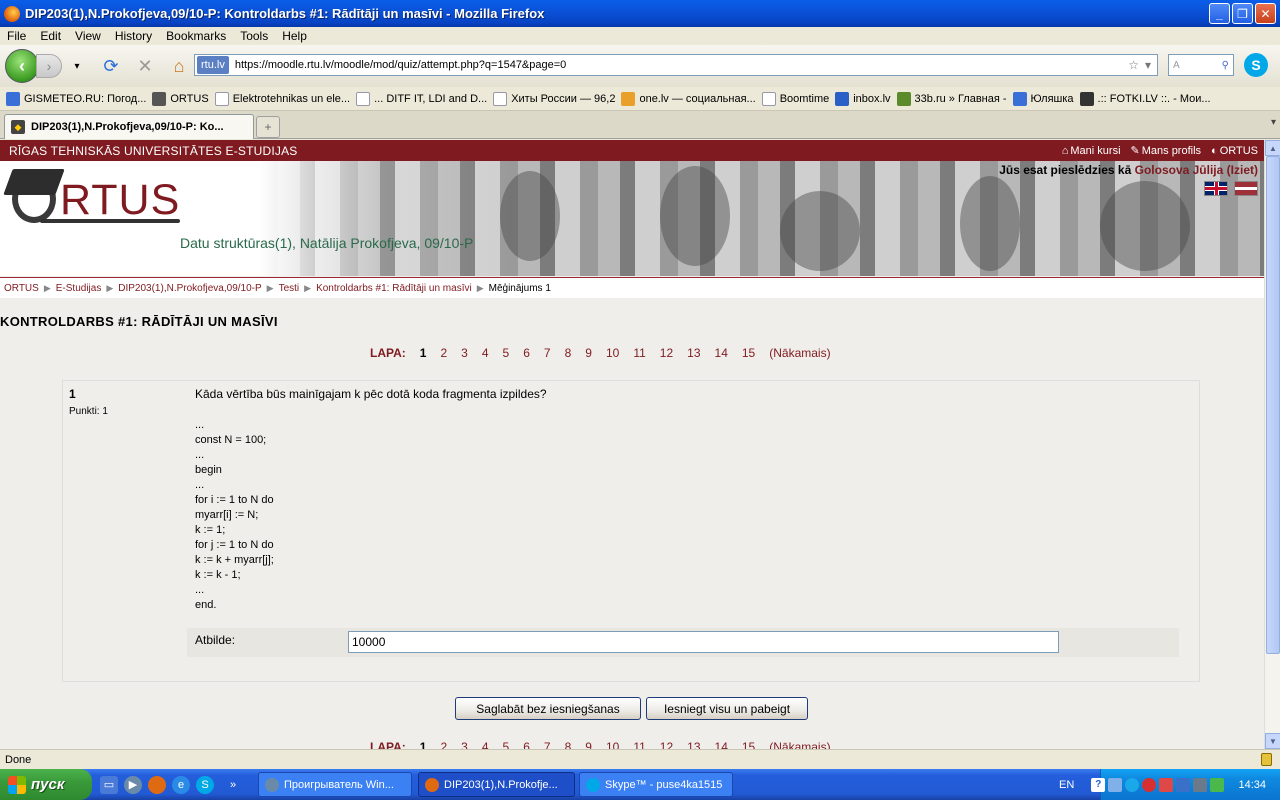  I want to click on stop-icon: ✕, so click(145, 66).